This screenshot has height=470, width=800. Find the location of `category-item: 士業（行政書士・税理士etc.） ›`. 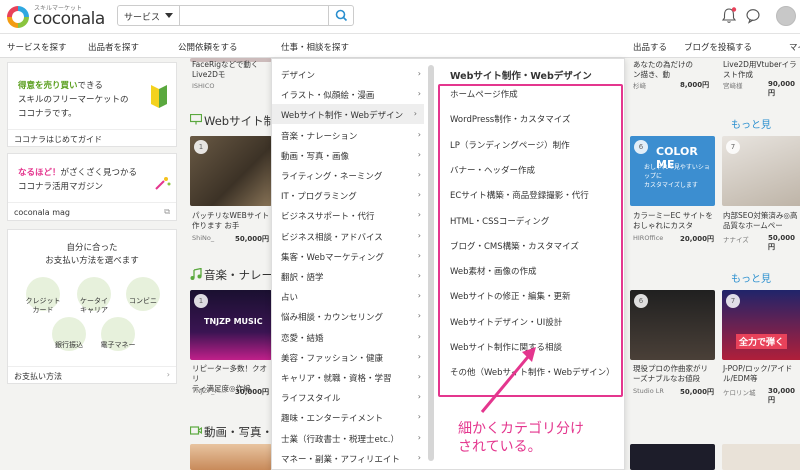

category-item: 士業（行政書士・税理士etc.） › is located at coordinates (351, 438).